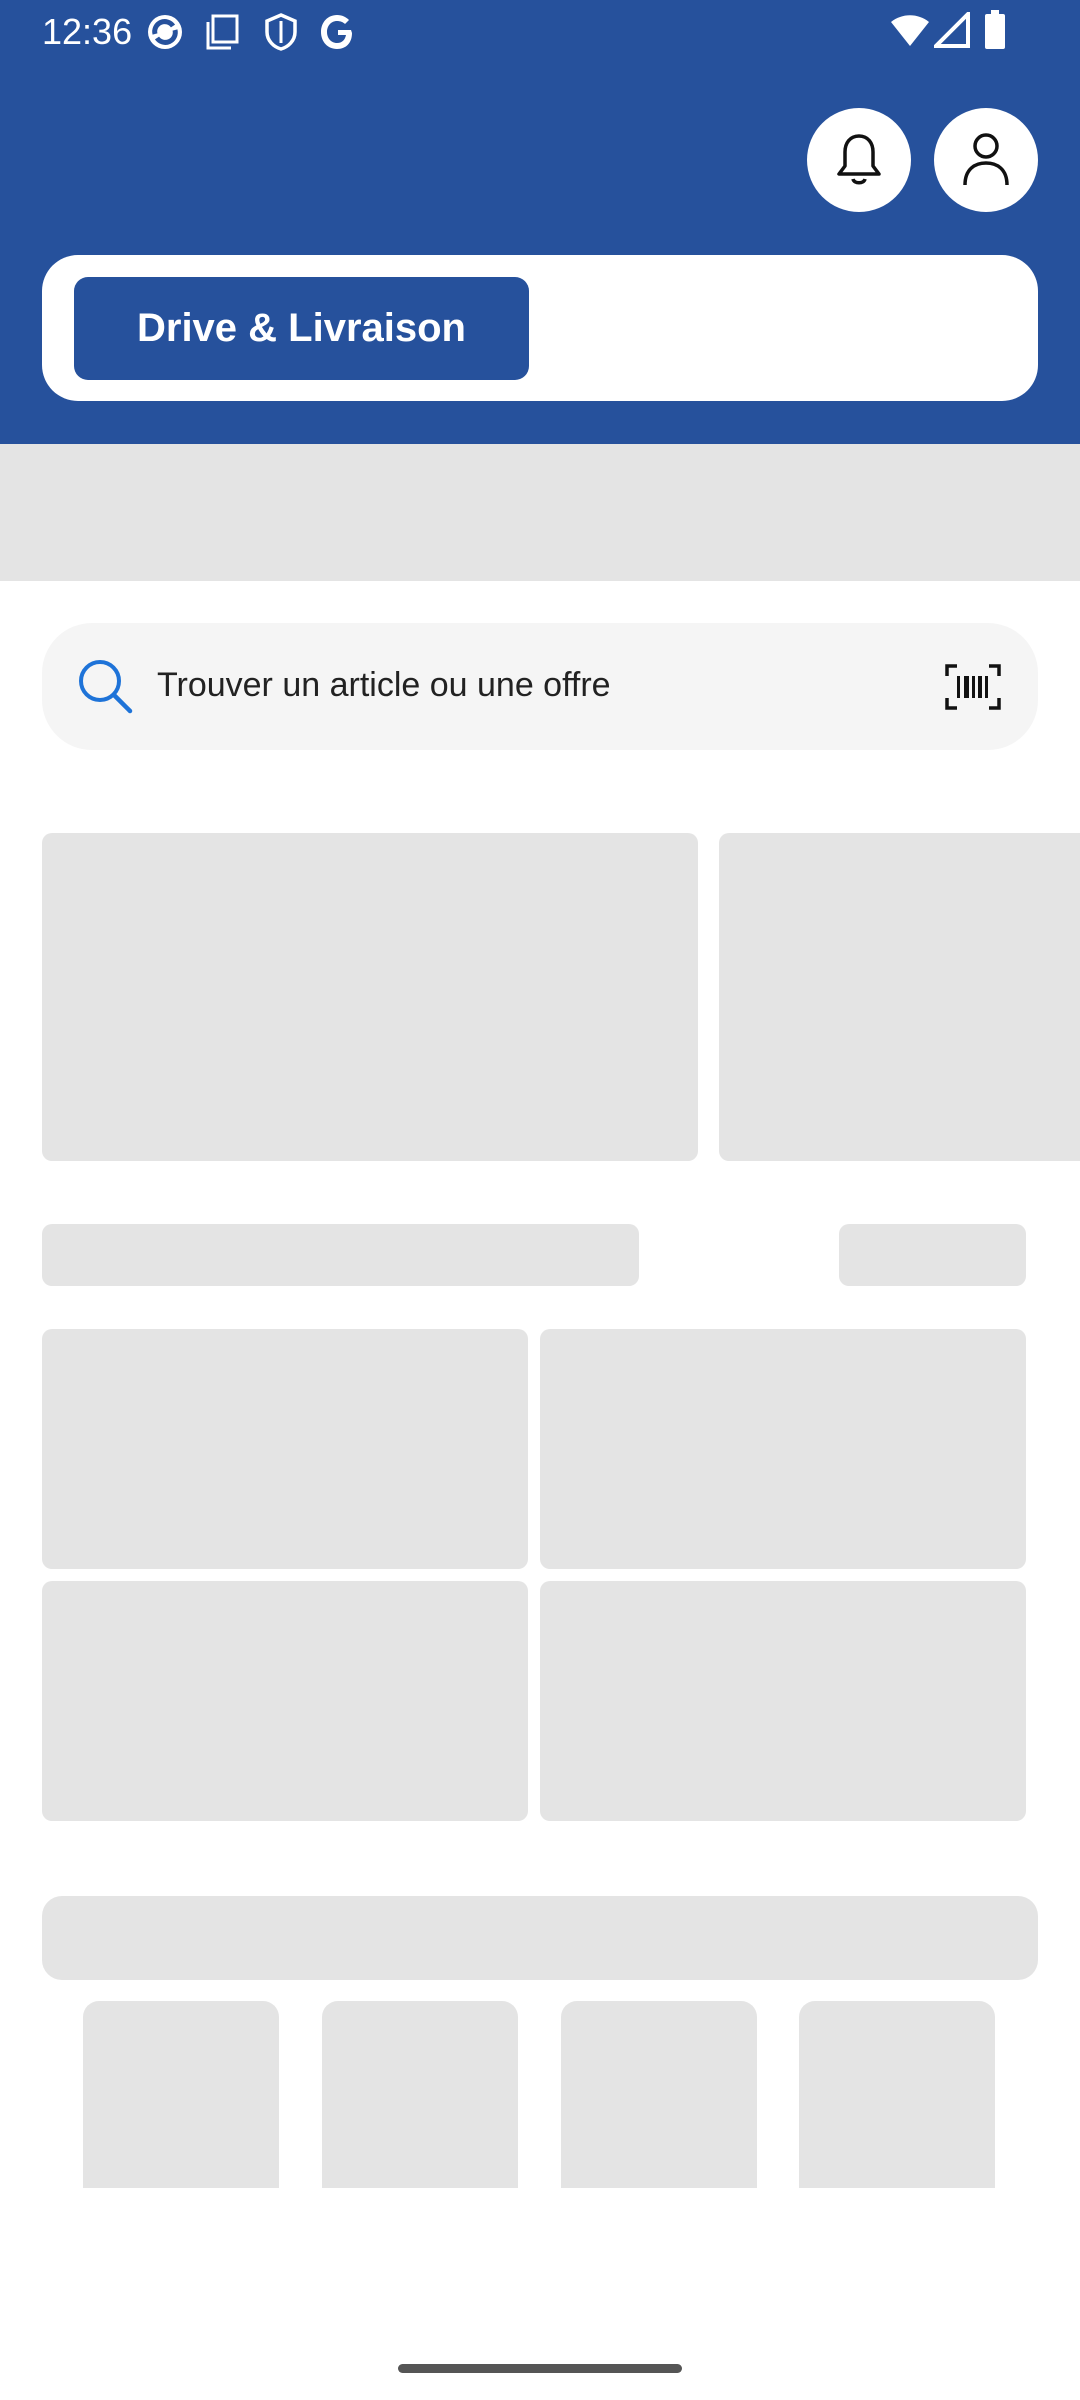  I want to click on user-icon, so click(986, 159).